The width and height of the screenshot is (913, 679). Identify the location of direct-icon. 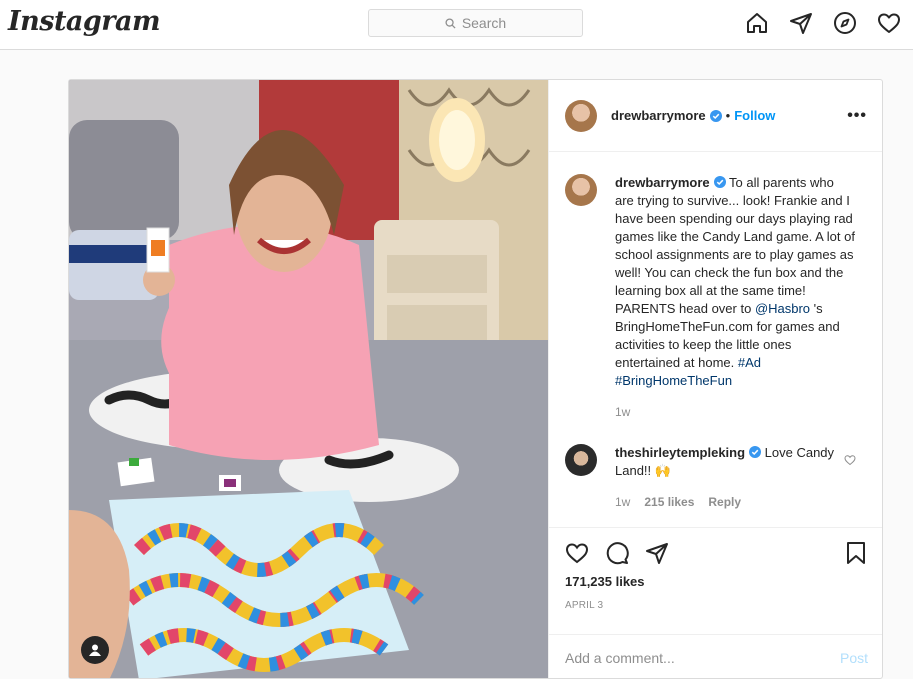
(801, 23).